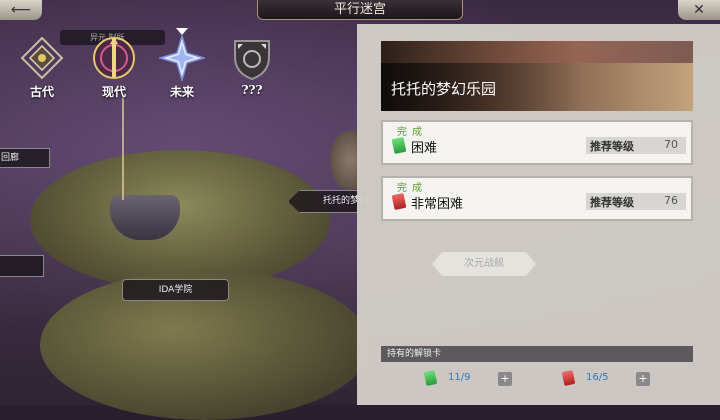 The width and height of the screenshot is (720, 420). Describe the element at coordinates (484, 264) in the screenshot. I see `dimension-battleship-button: 次元战舰` at that location.